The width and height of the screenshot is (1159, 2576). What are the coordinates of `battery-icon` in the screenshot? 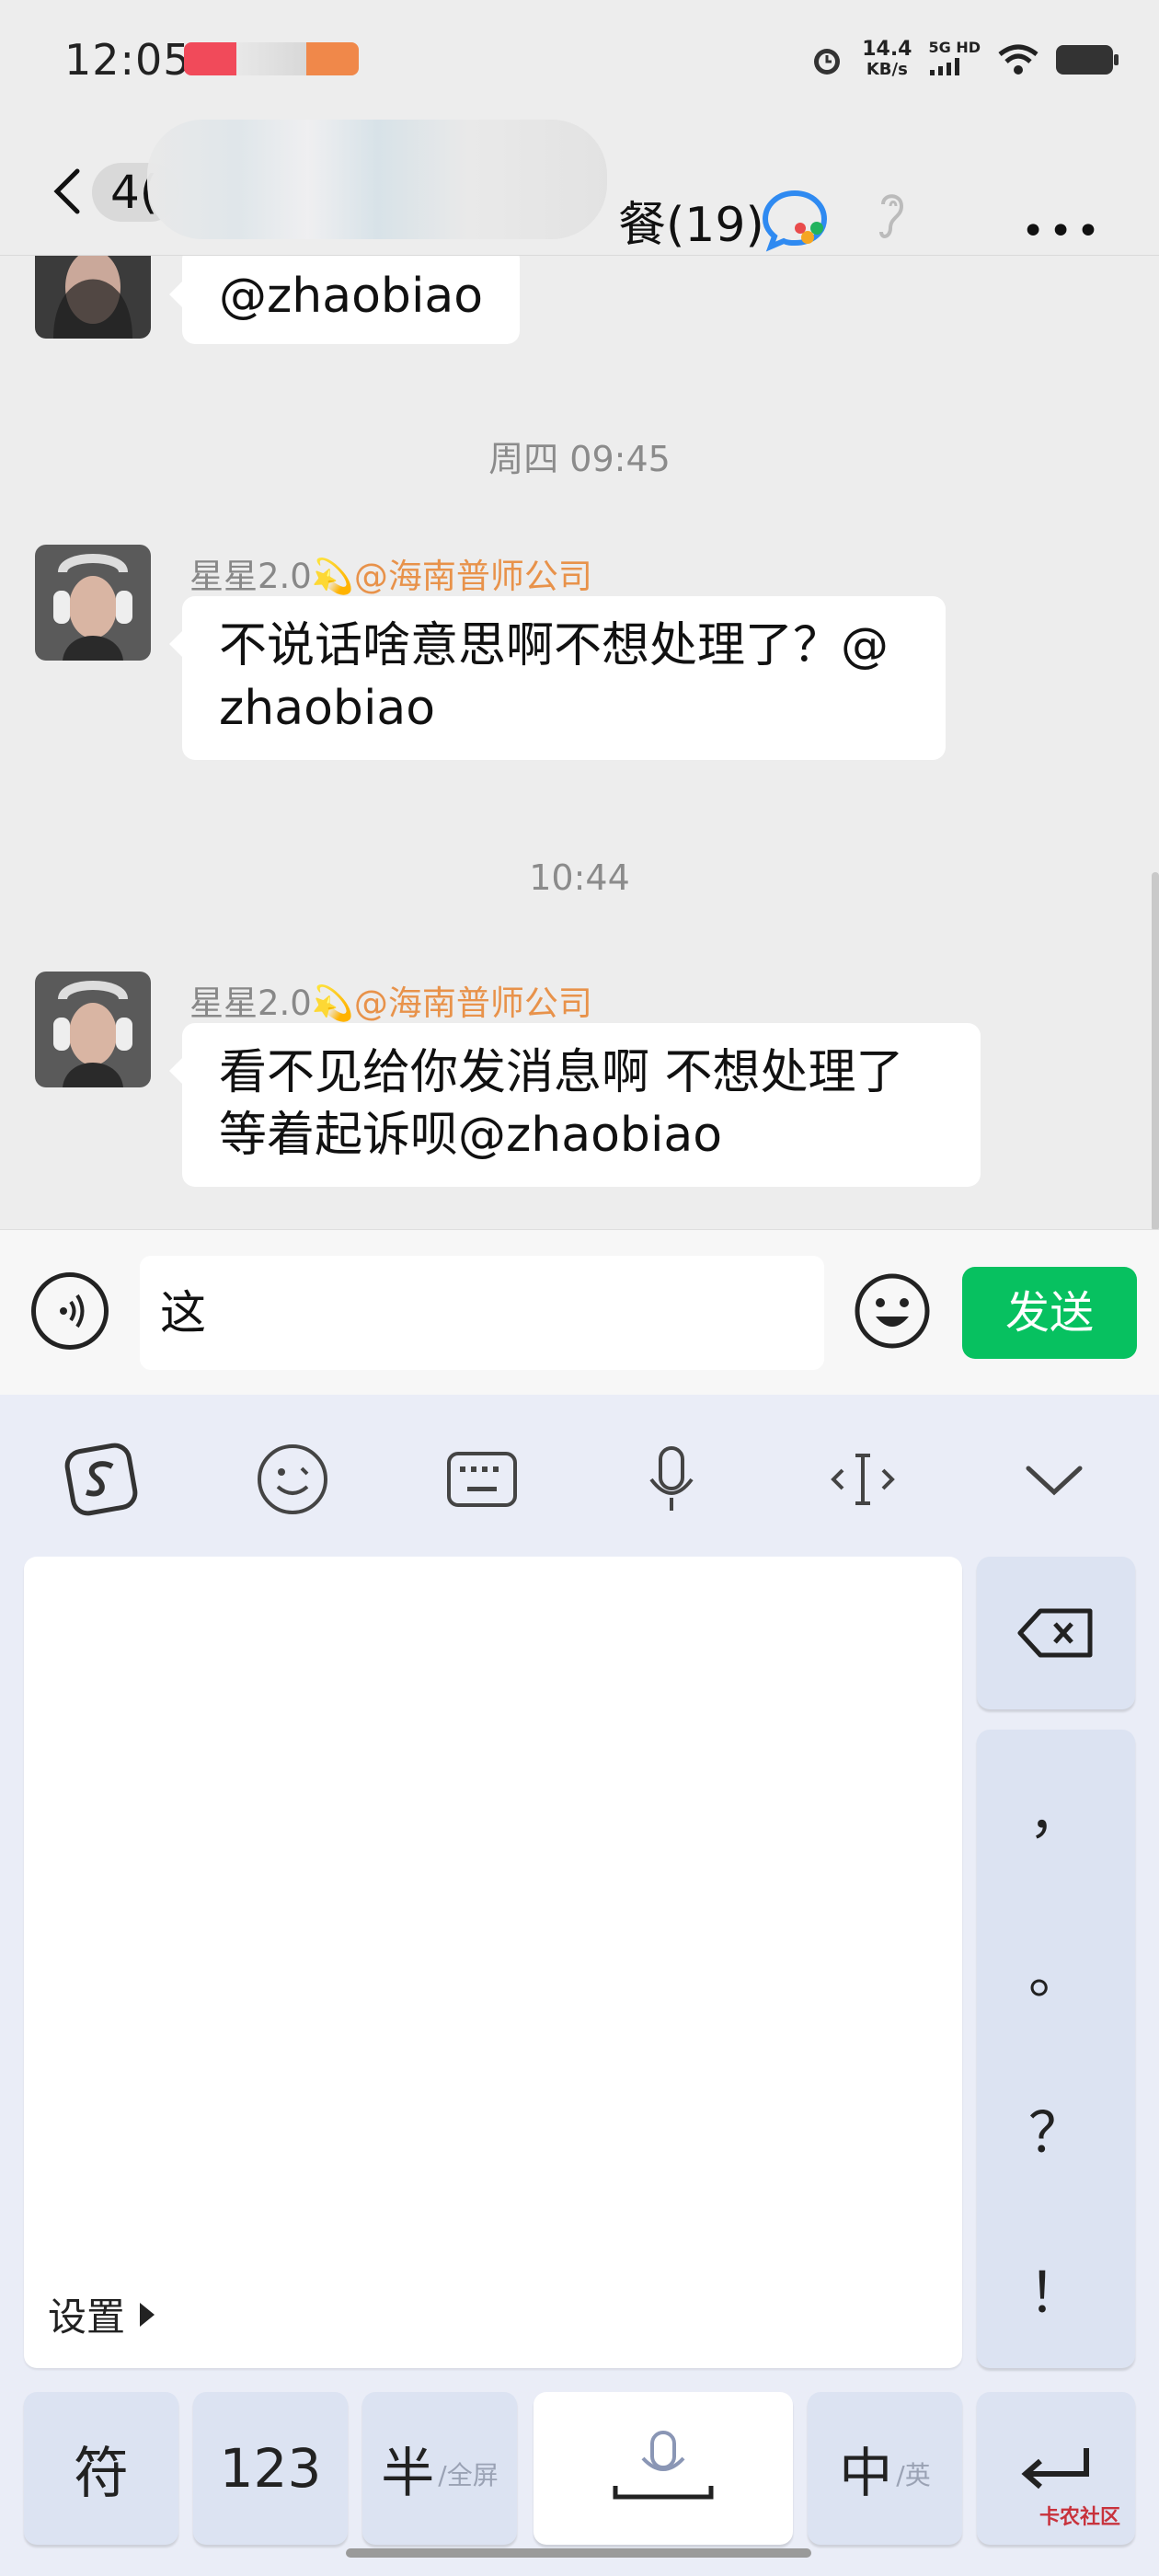 It's located at (1087, 59).